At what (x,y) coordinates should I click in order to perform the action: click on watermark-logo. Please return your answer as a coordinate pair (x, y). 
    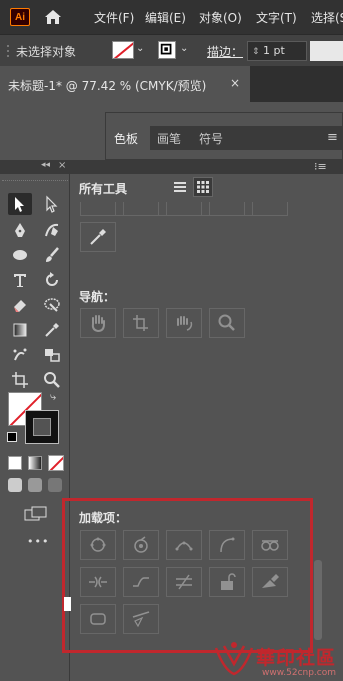
    Looking at the image, I should click on (234, 659).